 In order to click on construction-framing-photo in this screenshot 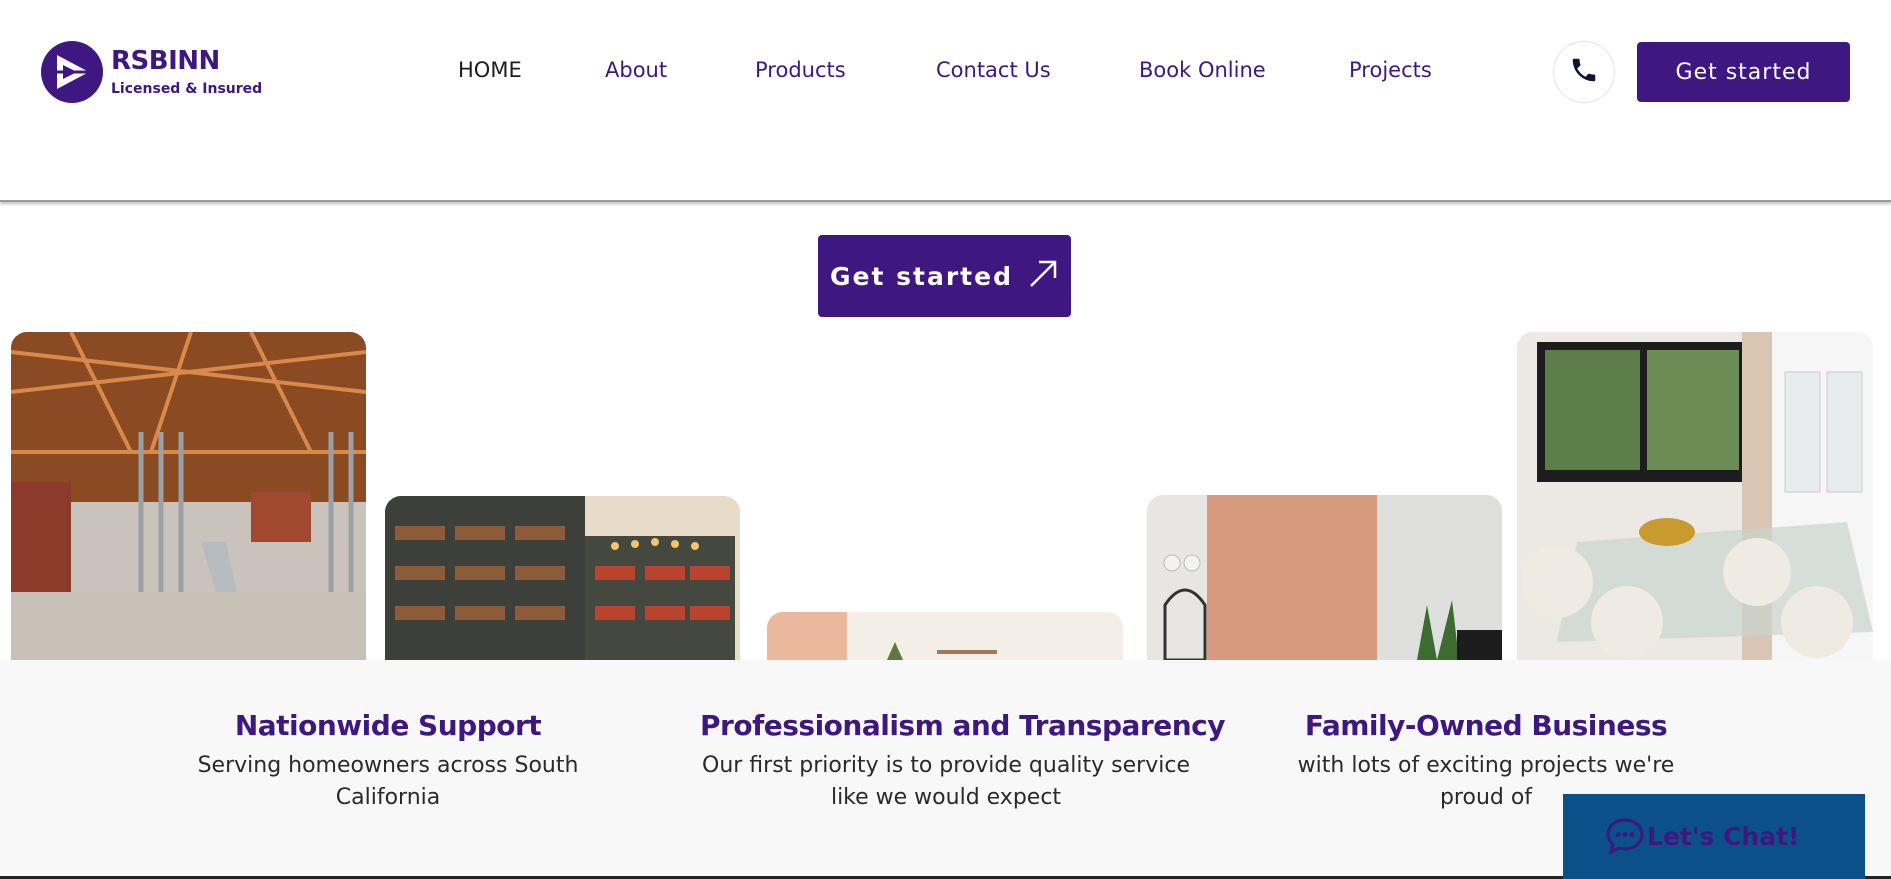, I will do `click(188, 496)`.